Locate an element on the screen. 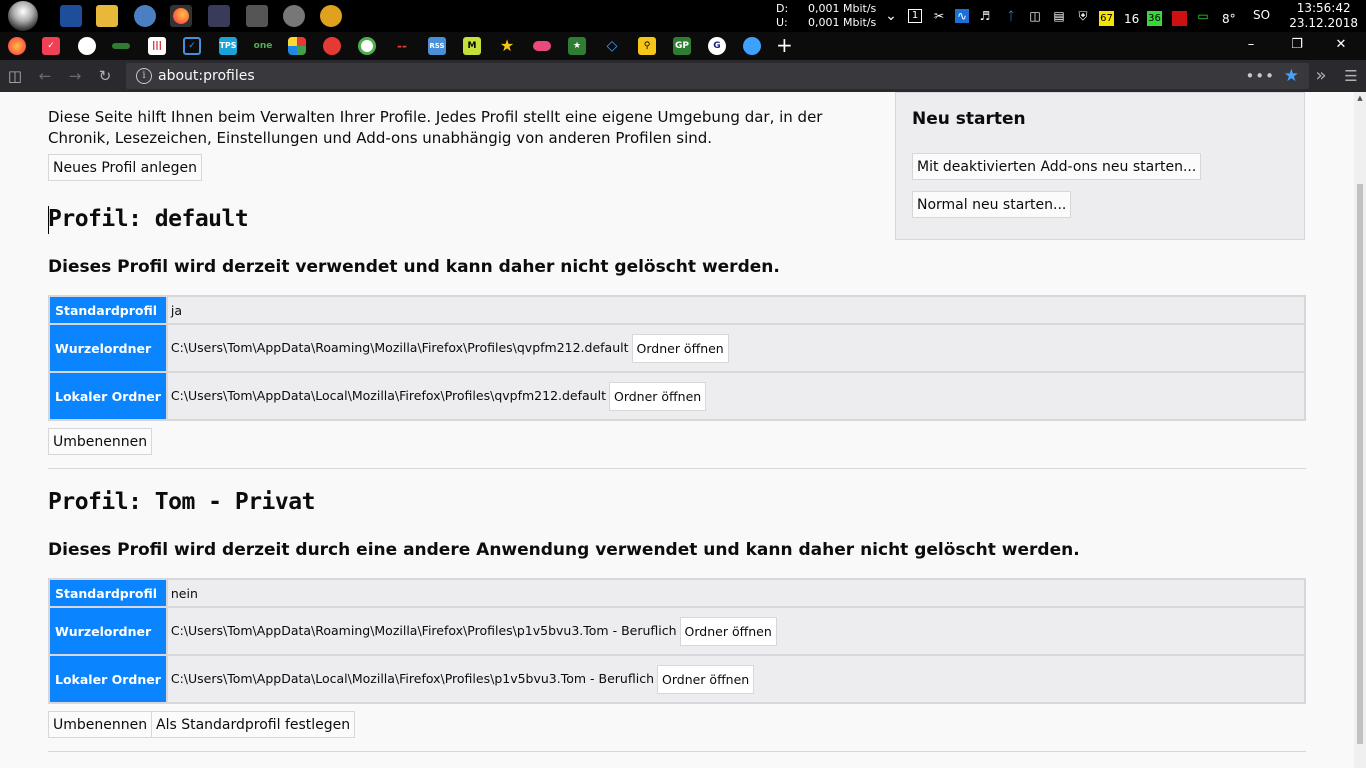 The height and width of the screenshot is (768, 1366). window-extension-icon: RSS is located at coordinates (437, 46).